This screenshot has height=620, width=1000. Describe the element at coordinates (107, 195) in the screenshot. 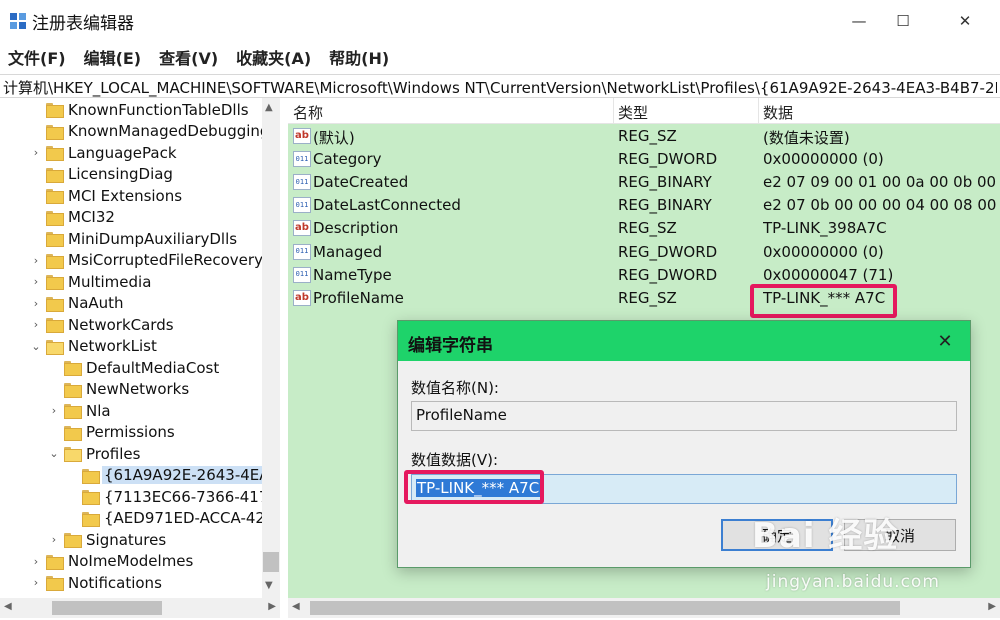

I see `tree-item: MCI Extensions` at that location.